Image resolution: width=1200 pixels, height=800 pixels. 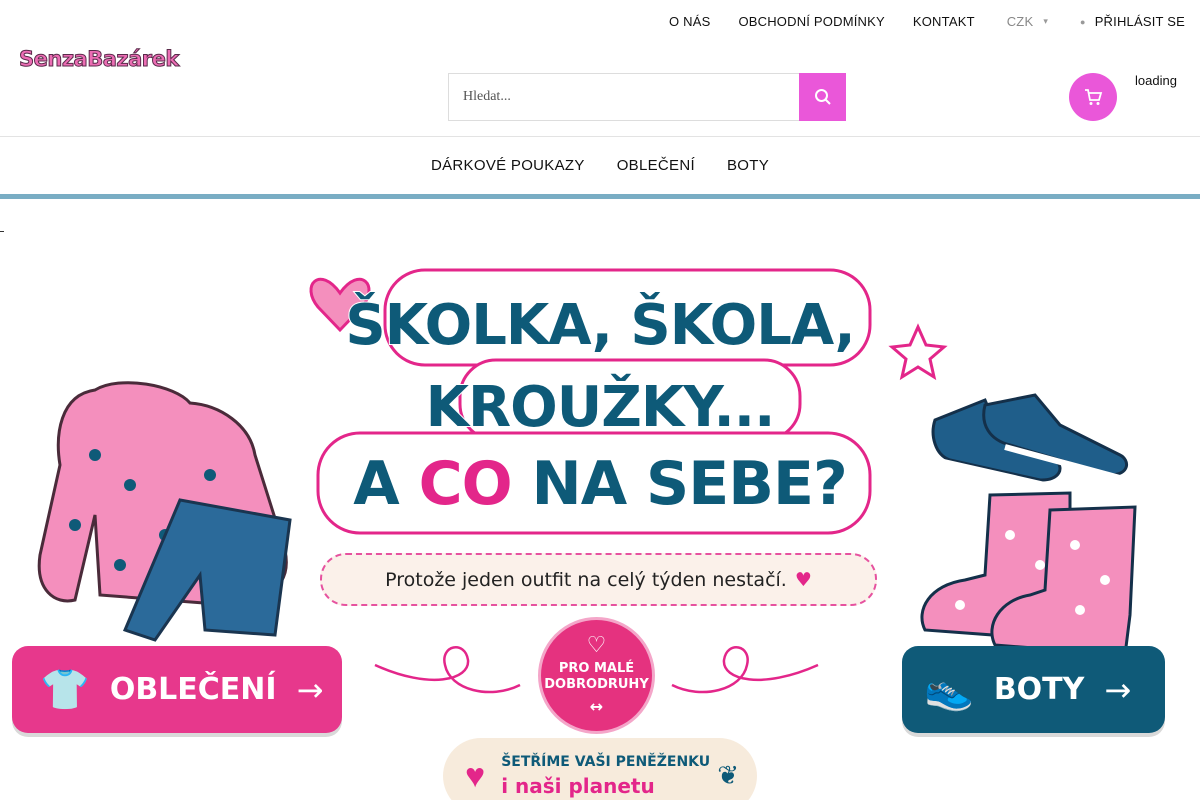 I want to click on clothes-cta-button: 👕 OBLEČENÍ →, so click(x=177, y=689).